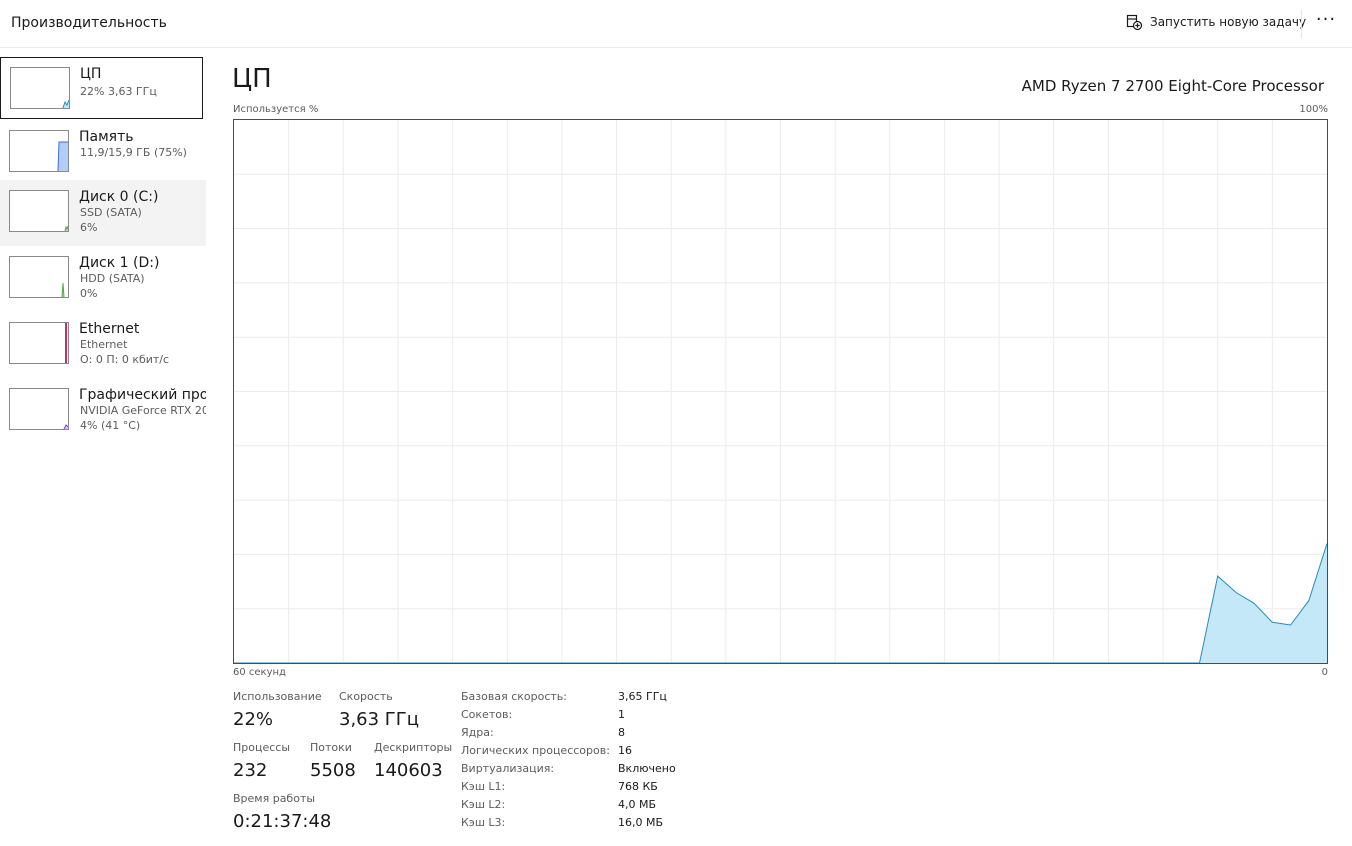  I want to click on graph-y-max-label: 100%, so click(1313, 109).